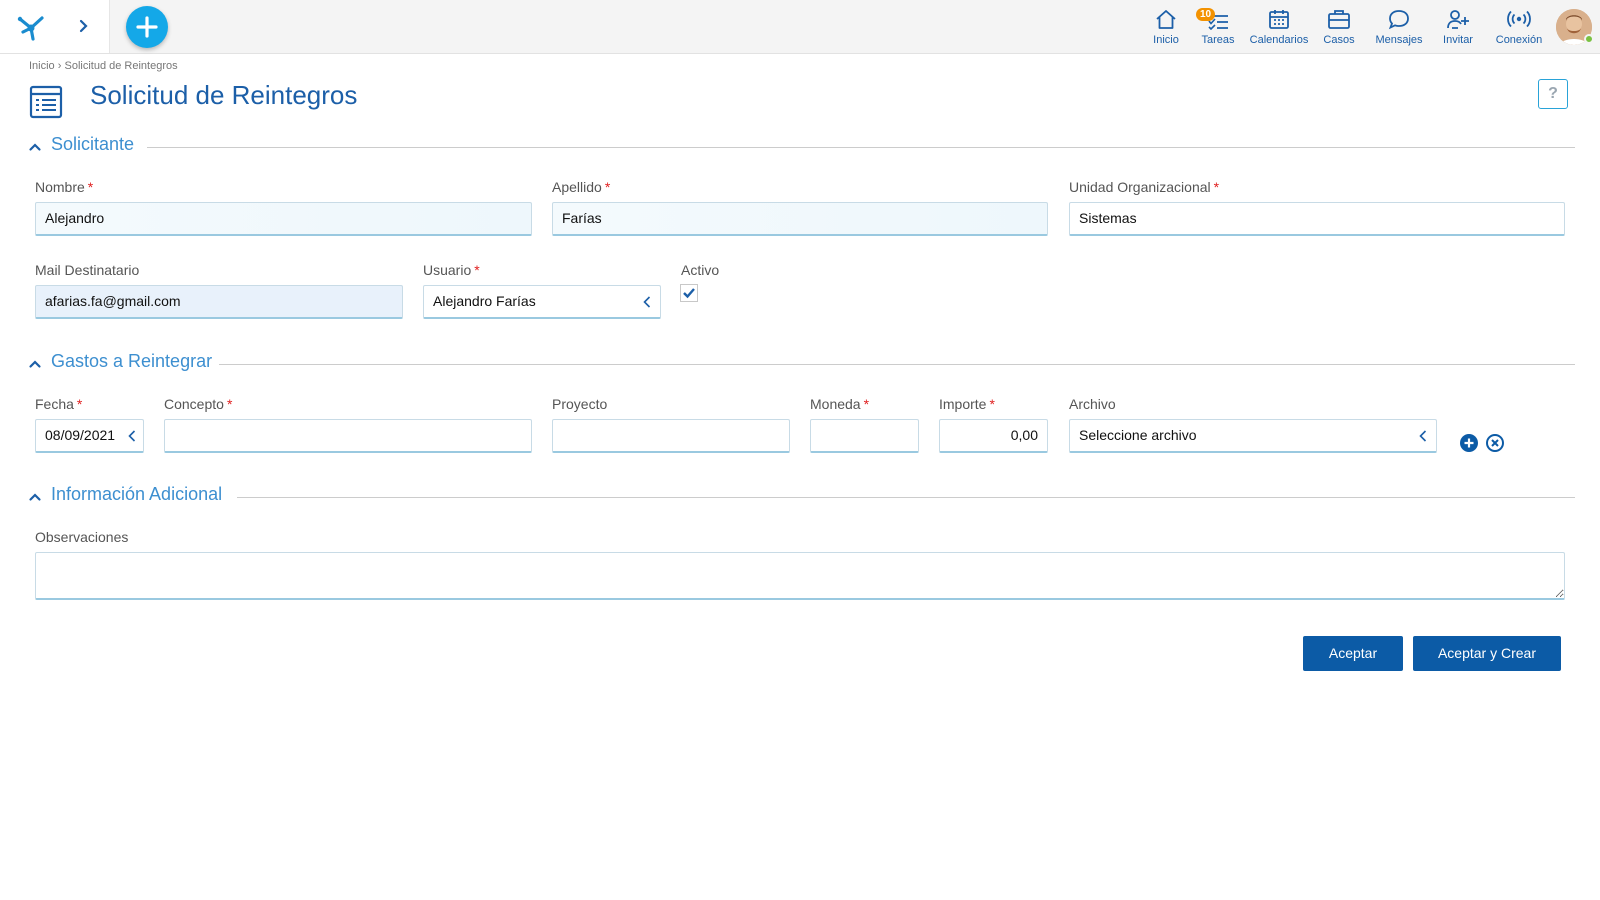  I want to click on mail-label-text: Mail Destinatario, so click(87, 270).